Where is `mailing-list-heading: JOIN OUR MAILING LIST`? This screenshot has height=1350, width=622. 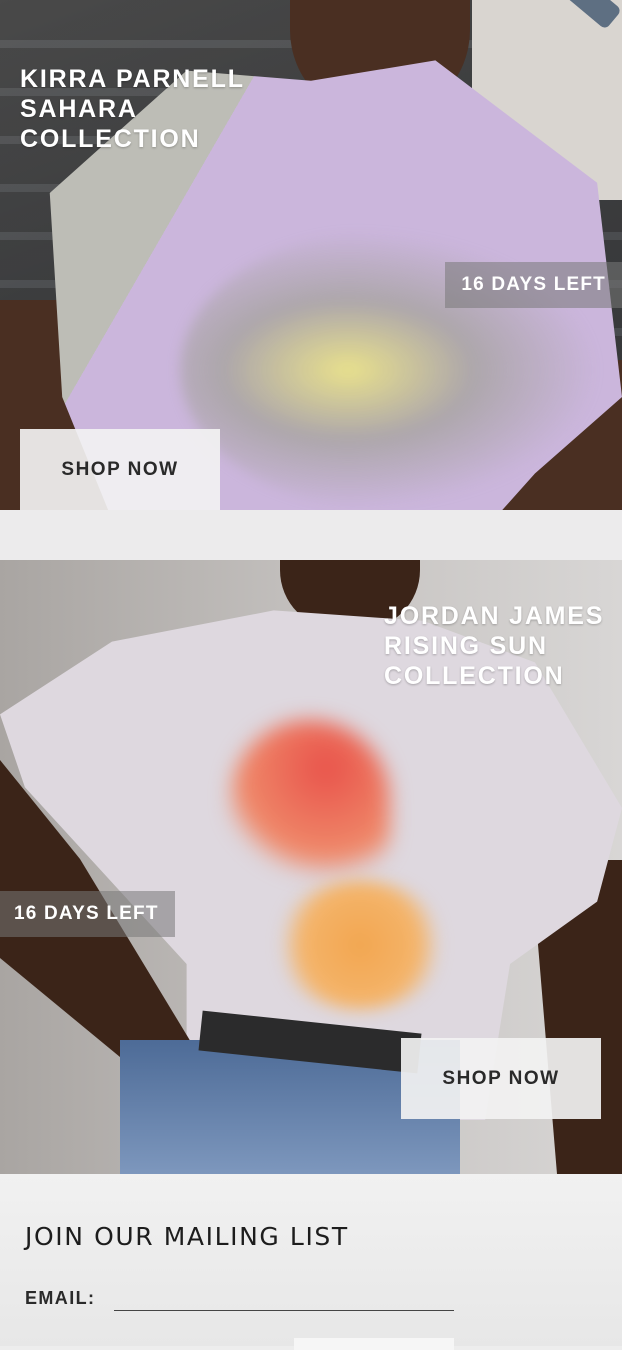
mailing-list-heading: JOIN OUR MAILING LIST is located at coordinates (187, 1236).